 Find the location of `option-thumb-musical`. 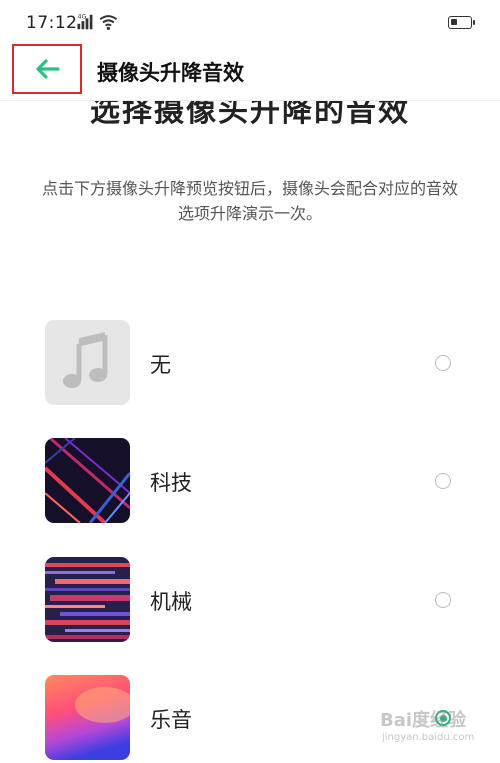

option-thumb-musical is located at coordinates (87, 717).